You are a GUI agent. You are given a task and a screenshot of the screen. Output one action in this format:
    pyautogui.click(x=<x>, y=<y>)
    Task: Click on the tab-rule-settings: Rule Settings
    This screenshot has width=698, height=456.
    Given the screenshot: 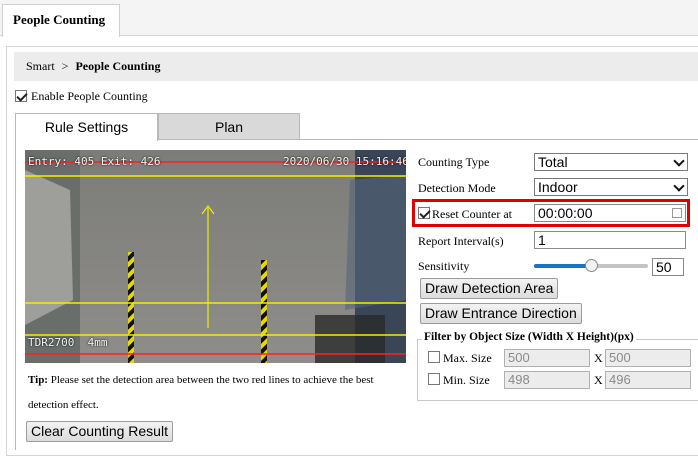 What is the action you would take?
    pyautogui.click(x=86, y=127)
    